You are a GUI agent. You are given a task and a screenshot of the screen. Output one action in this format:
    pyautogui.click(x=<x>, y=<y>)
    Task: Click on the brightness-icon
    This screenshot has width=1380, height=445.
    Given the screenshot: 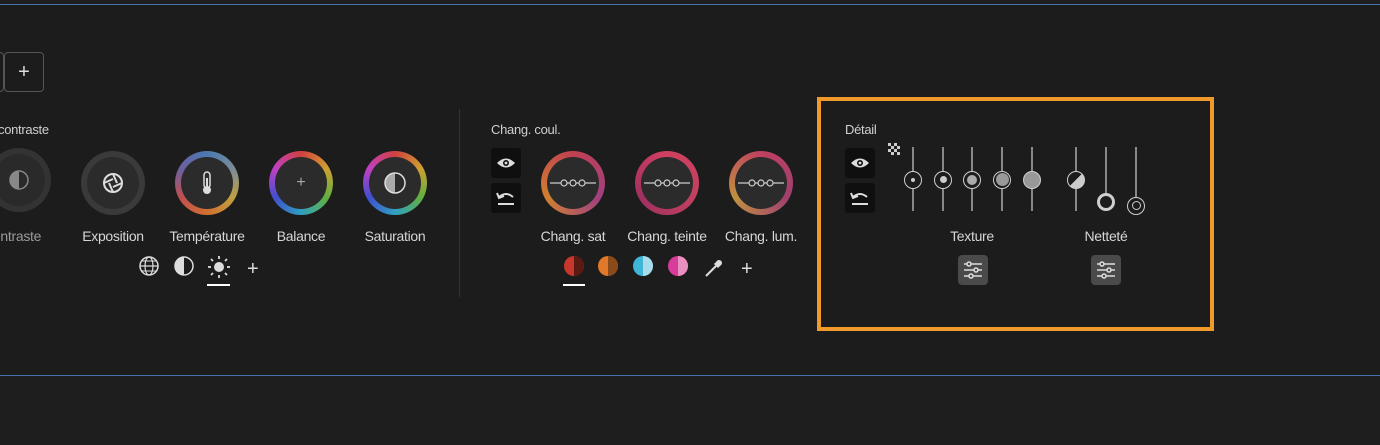 What is the action you would take?
    pyautogui.click(x=219, y=267)
    